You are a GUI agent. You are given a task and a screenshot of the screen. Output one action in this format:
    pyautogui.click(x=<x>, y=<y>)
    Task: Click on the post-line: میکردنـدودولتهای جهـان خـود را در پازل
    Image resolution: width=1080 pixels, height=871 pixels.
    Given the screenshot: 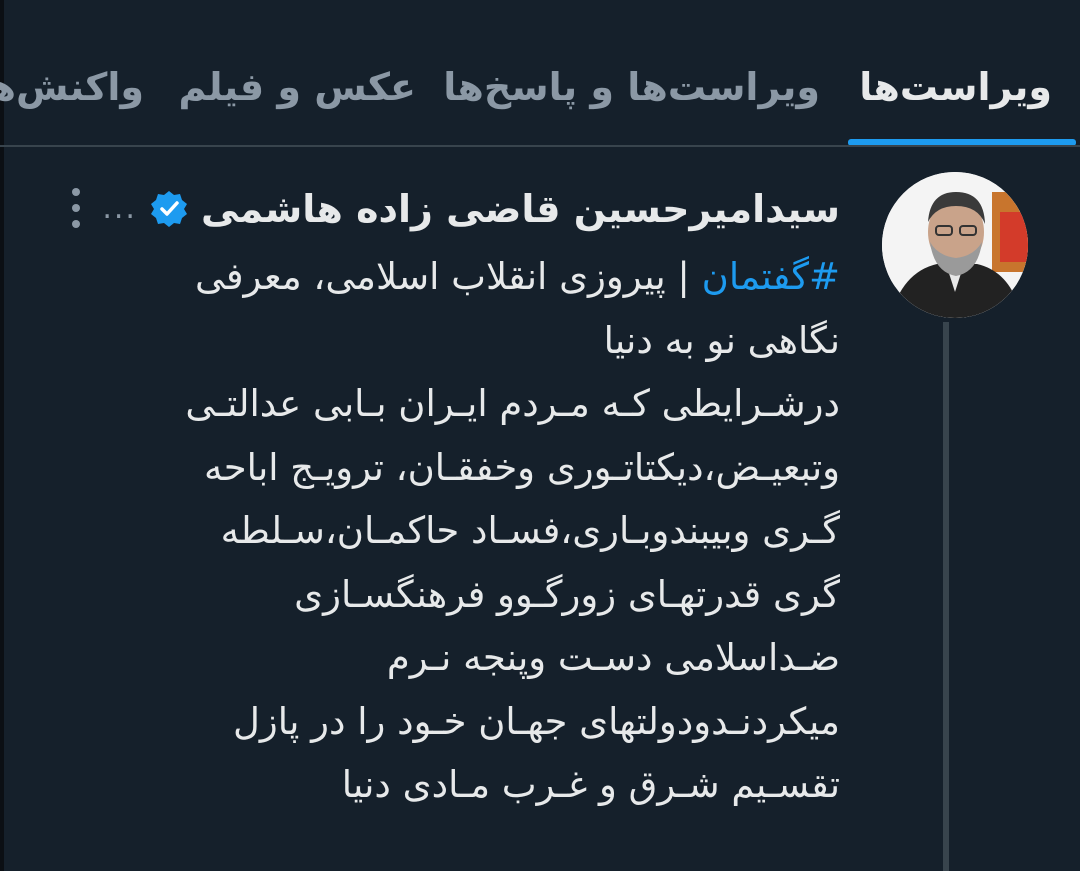 What is the action you would take?
    pyautogui.click(x=536, y=721)
    